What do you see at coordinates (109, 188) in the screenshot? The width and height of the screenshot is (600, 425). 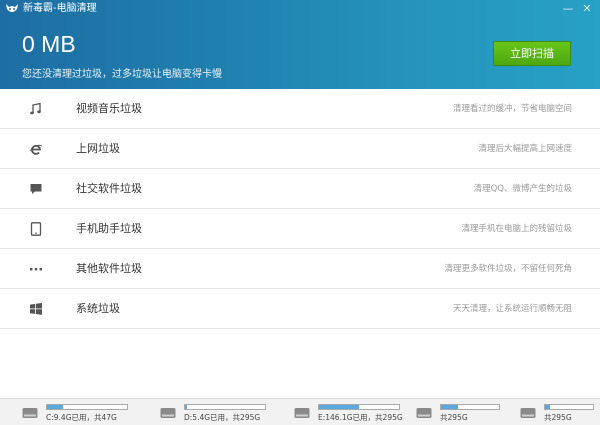 I see `category-label: 社交软件垃圾` at bounding box center [109, 188].